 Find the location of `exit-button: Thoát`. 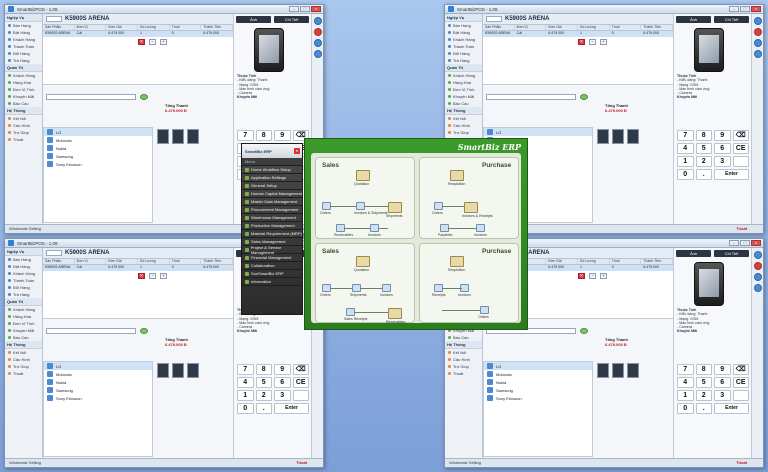

exit-button: Thoát is located at coordinates (301, 463).